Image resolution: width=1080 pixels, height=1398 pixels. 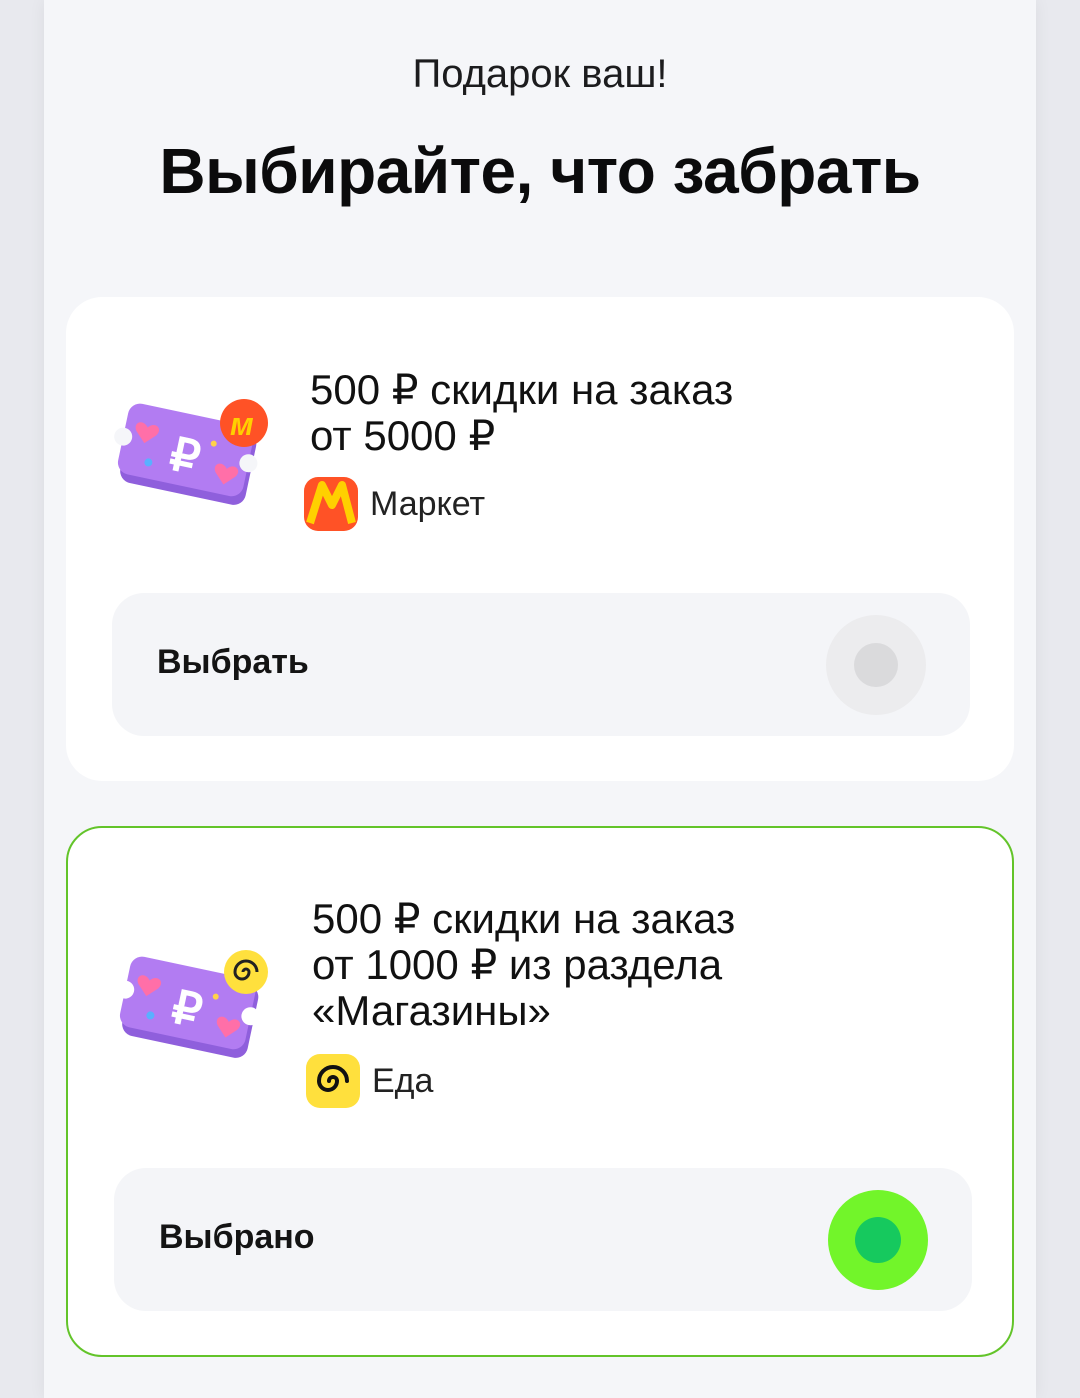 I want to click on page-subtitle: Подарок ваш!, so click(x=540, y=74).